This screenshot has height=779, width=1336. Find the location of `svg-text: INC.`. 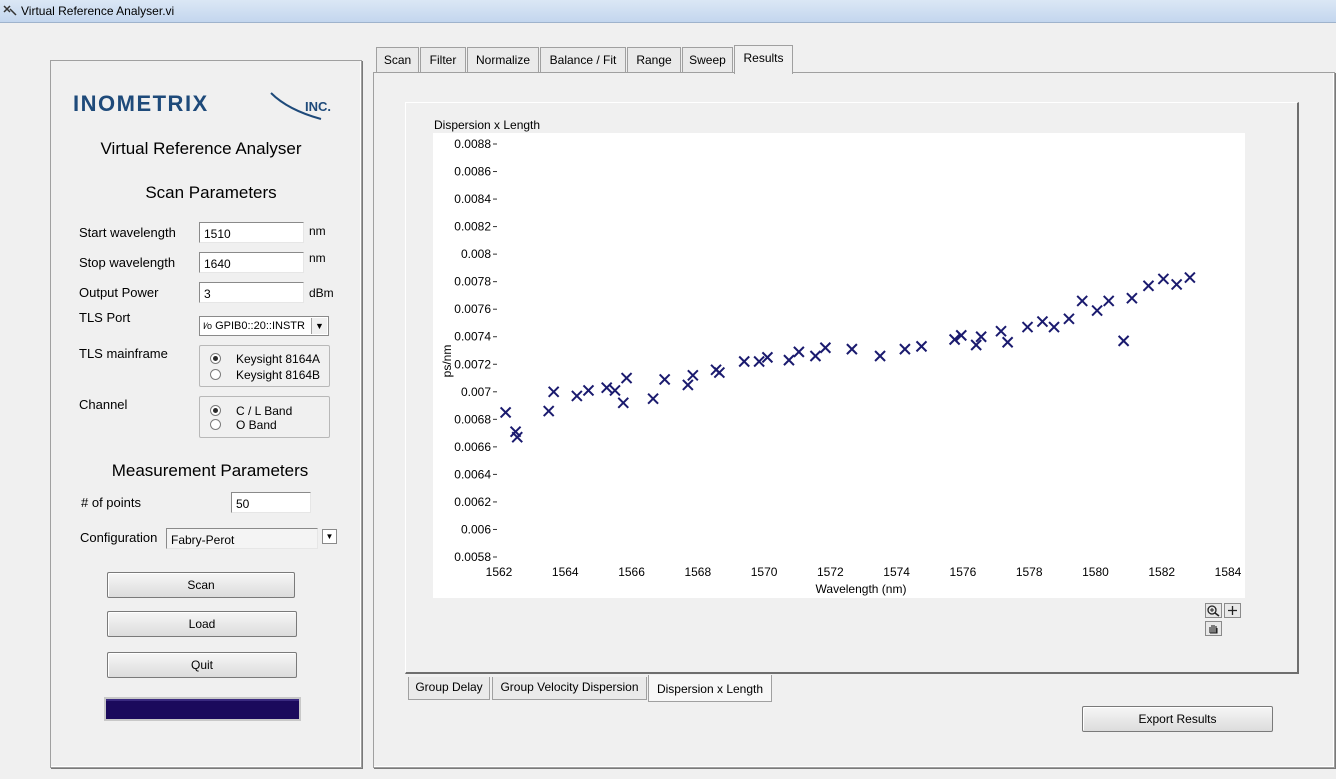

svg-text: INC. is located at coordinates (318, 106).